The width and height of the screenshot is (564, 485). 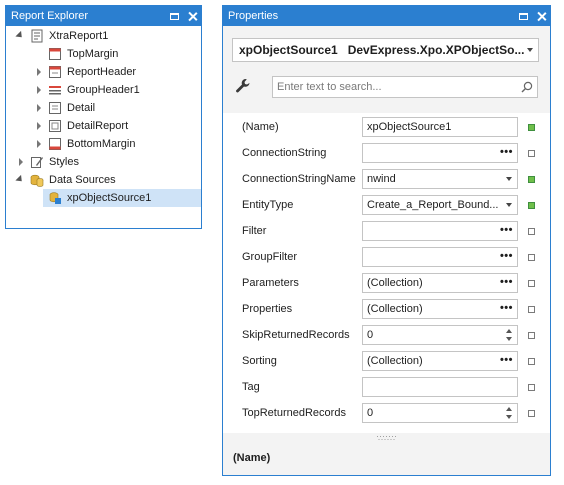 I want to click on property-row-name: (Name) xpObjectSource1, so click(x=386, y=127).